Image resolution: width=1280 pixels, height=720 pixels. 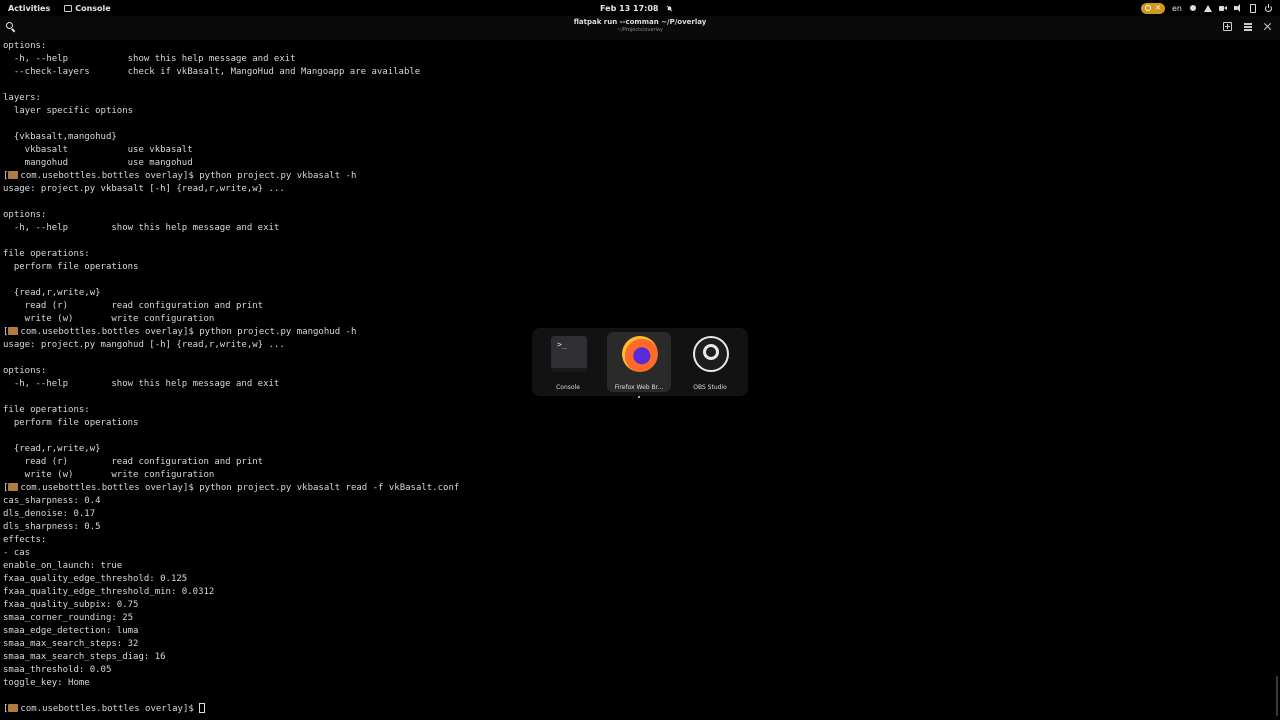 I want to click on terminal-line: [com.usebottles.bottles overlay]$, so click(x=638, y=709).